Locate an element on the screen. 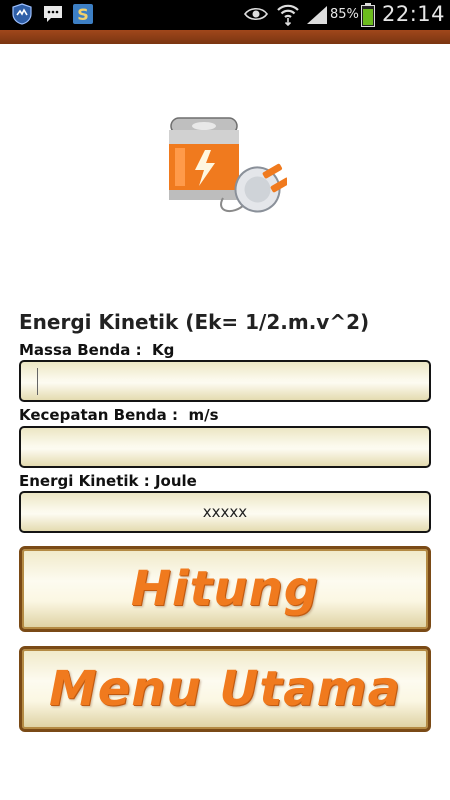 This screenshot has height=800, width=450. clock: 22:14 is located at coordinates (414, 14).